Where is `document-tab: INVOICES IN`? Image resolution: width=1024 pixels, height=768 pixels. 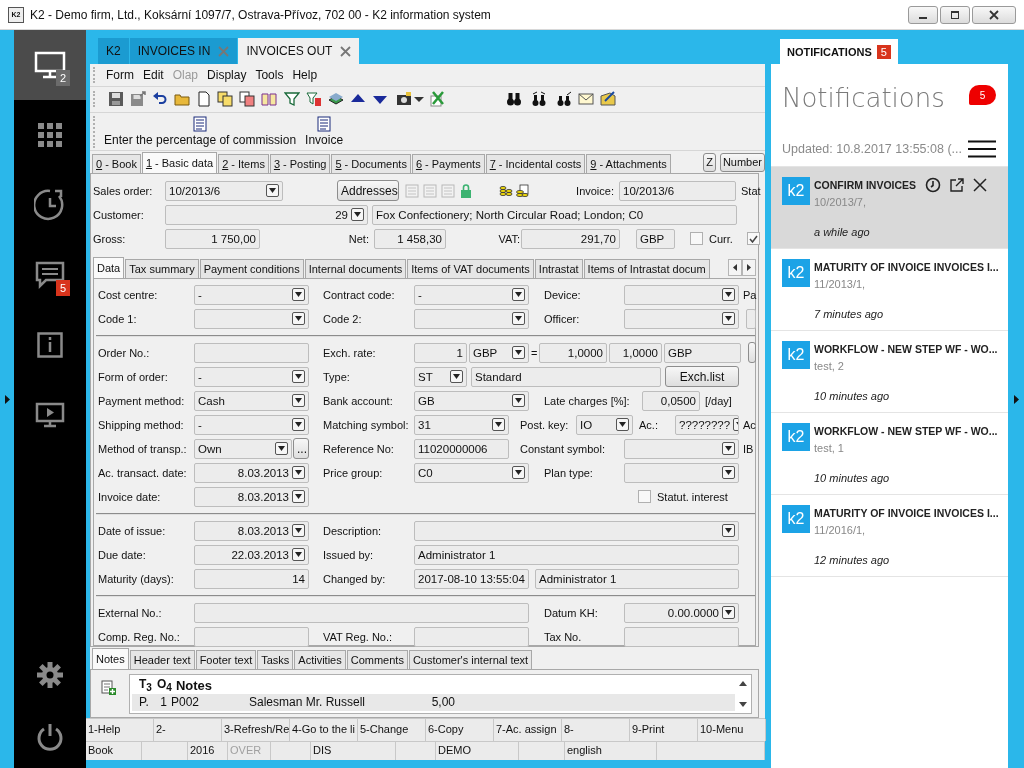
document-tab: INVOICES IN is located at coordinates (183, 51).